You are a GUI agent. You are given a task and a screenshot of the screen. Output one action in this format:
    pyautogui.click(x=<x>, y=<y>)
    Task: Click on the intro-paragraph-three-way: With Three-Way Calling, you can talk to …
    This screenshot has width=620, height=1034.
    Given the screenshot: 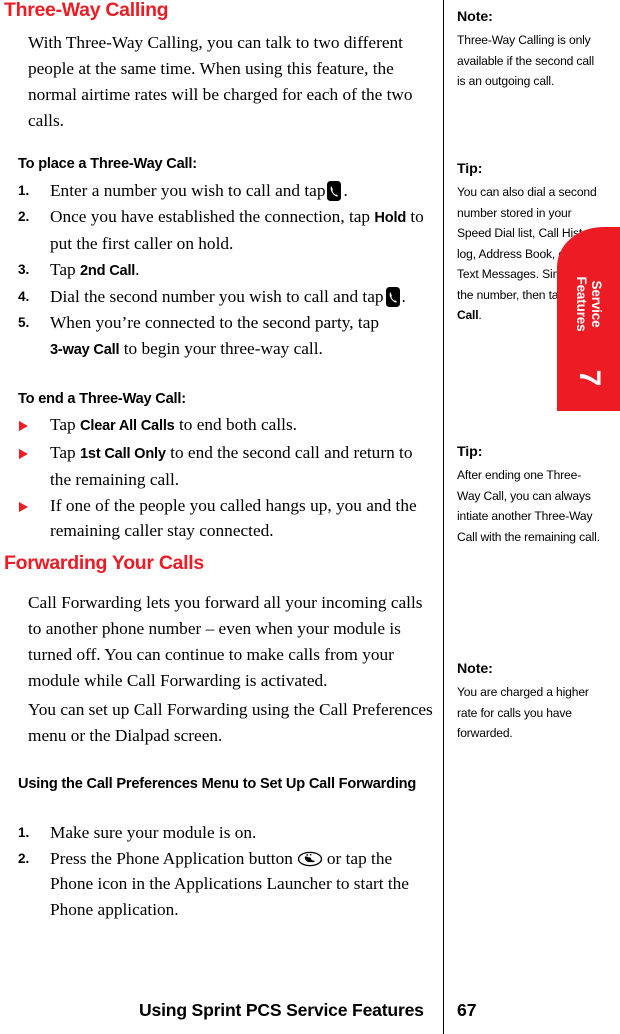 What is the action you would take?
    pyautogui.click(x=220, y=81)
    